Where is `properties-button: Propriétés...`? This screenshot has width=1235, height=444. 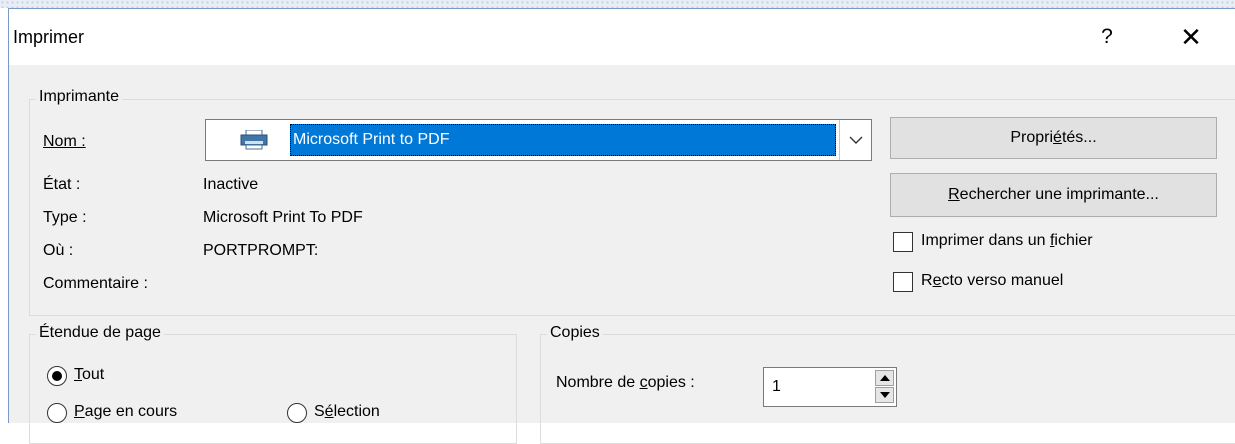 properties-button: Propriétés... is located at coordinates (1053, 138).